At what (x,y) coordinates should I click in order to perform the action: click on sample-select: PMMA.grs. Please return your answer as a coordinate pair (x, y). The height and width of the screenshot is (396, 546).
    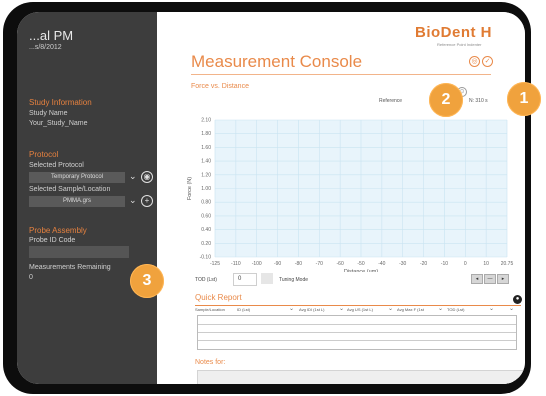
    Looking at the image, I should click on (77, 201).